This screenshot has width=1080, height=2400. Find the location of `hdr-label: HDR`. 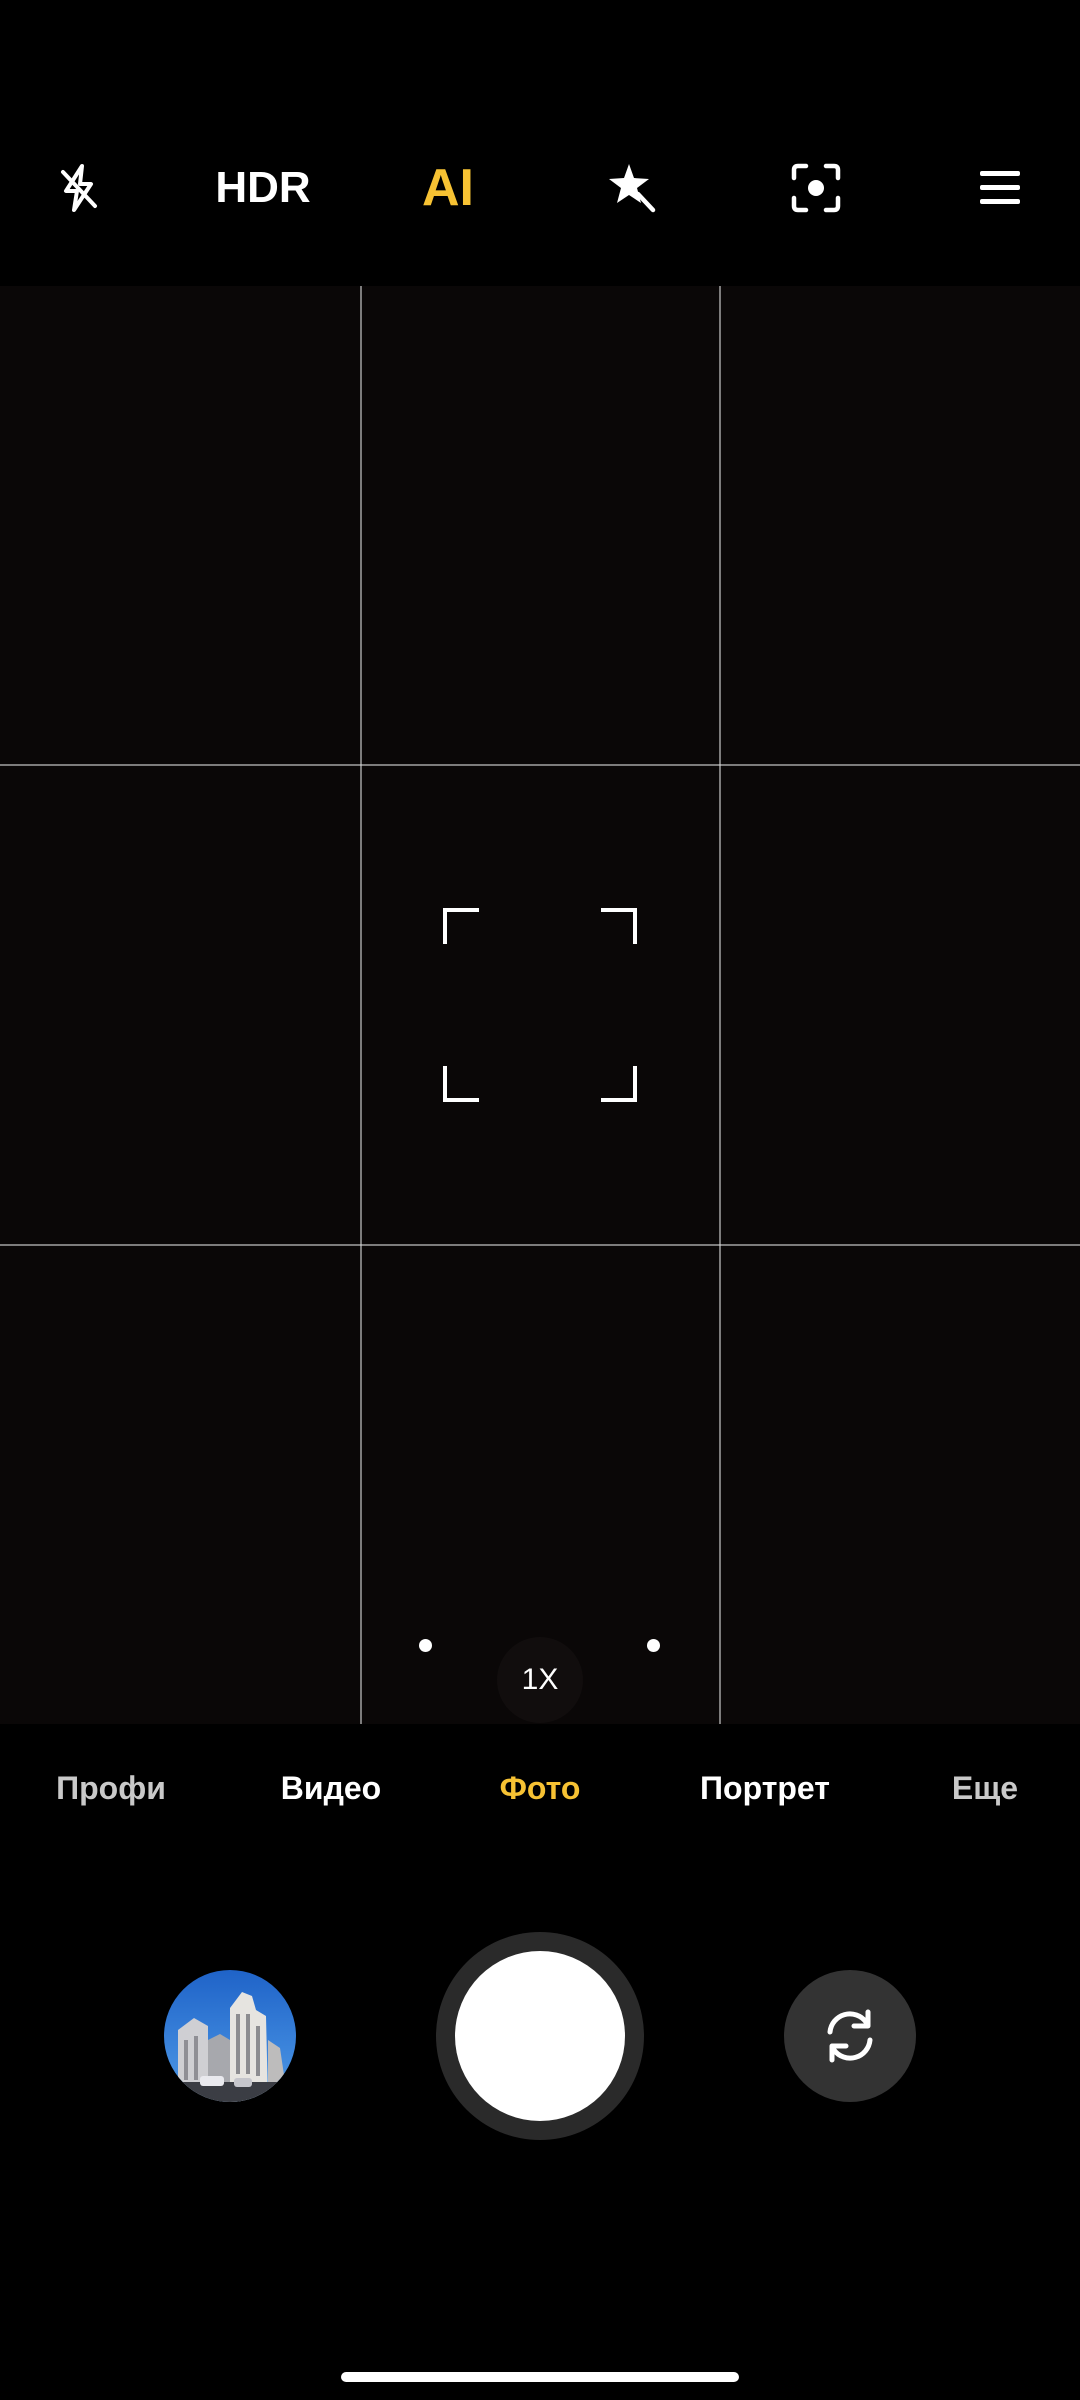

hdr-label: HDR is located at coordinates (263, 187).